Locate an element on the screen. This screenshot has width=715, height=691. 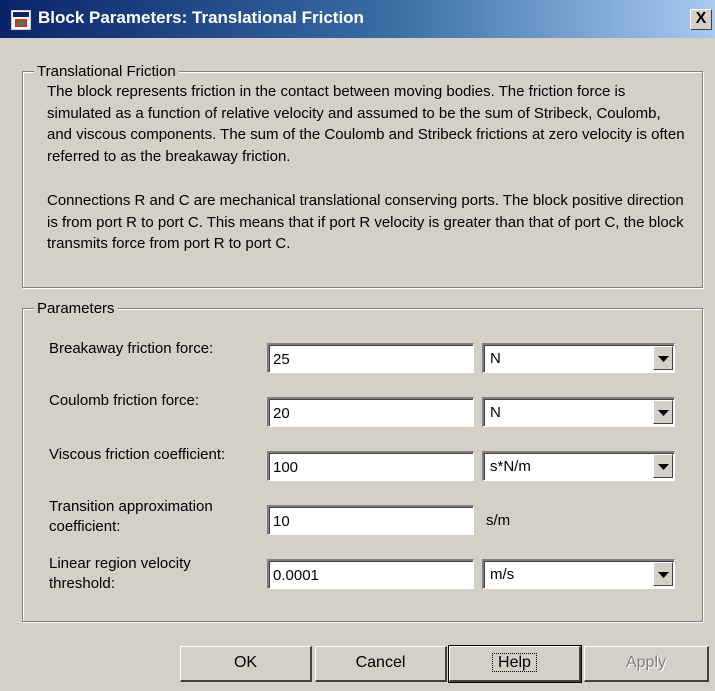
viscous-unit-dropdown-button is located at coordinates (663, 466).